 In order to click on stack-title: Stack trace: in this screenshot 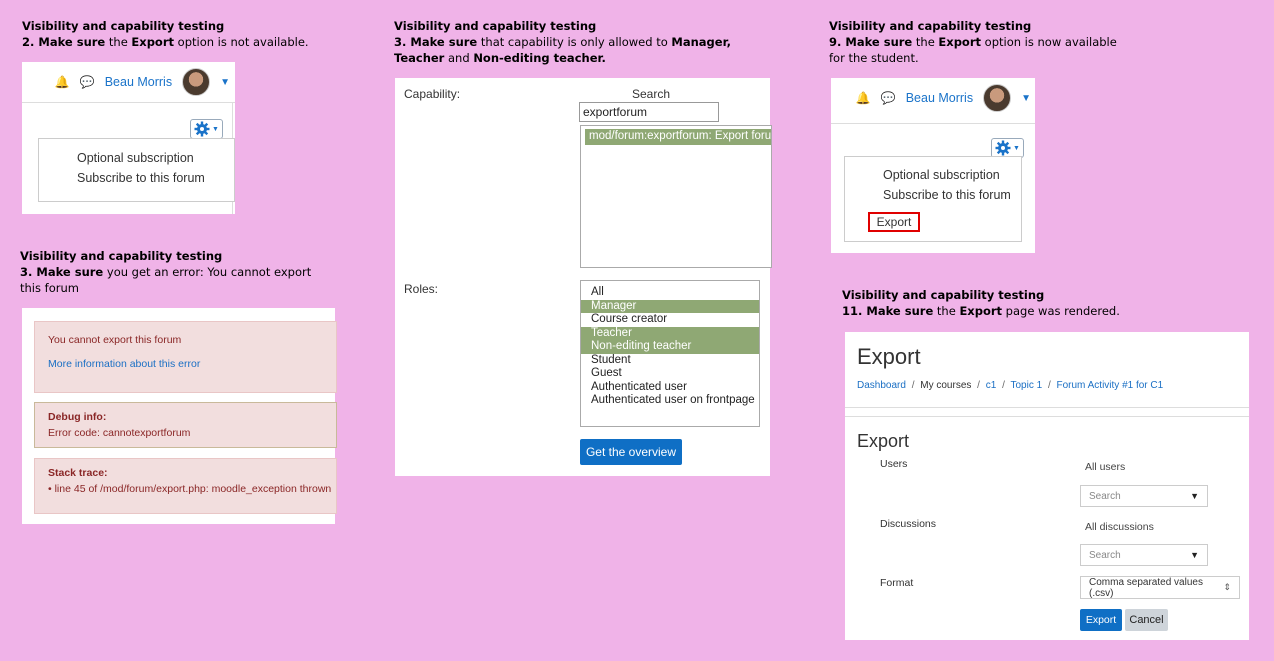, I will do `click(78, 473)`.